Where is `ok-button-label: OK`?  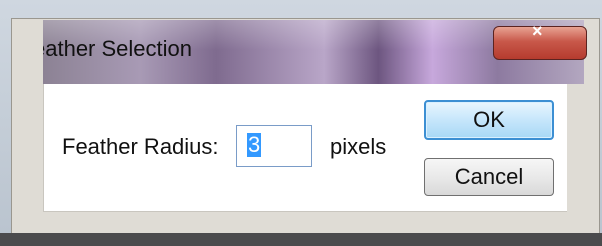 ok-button-label: OK is located at coordinates (489, 119).